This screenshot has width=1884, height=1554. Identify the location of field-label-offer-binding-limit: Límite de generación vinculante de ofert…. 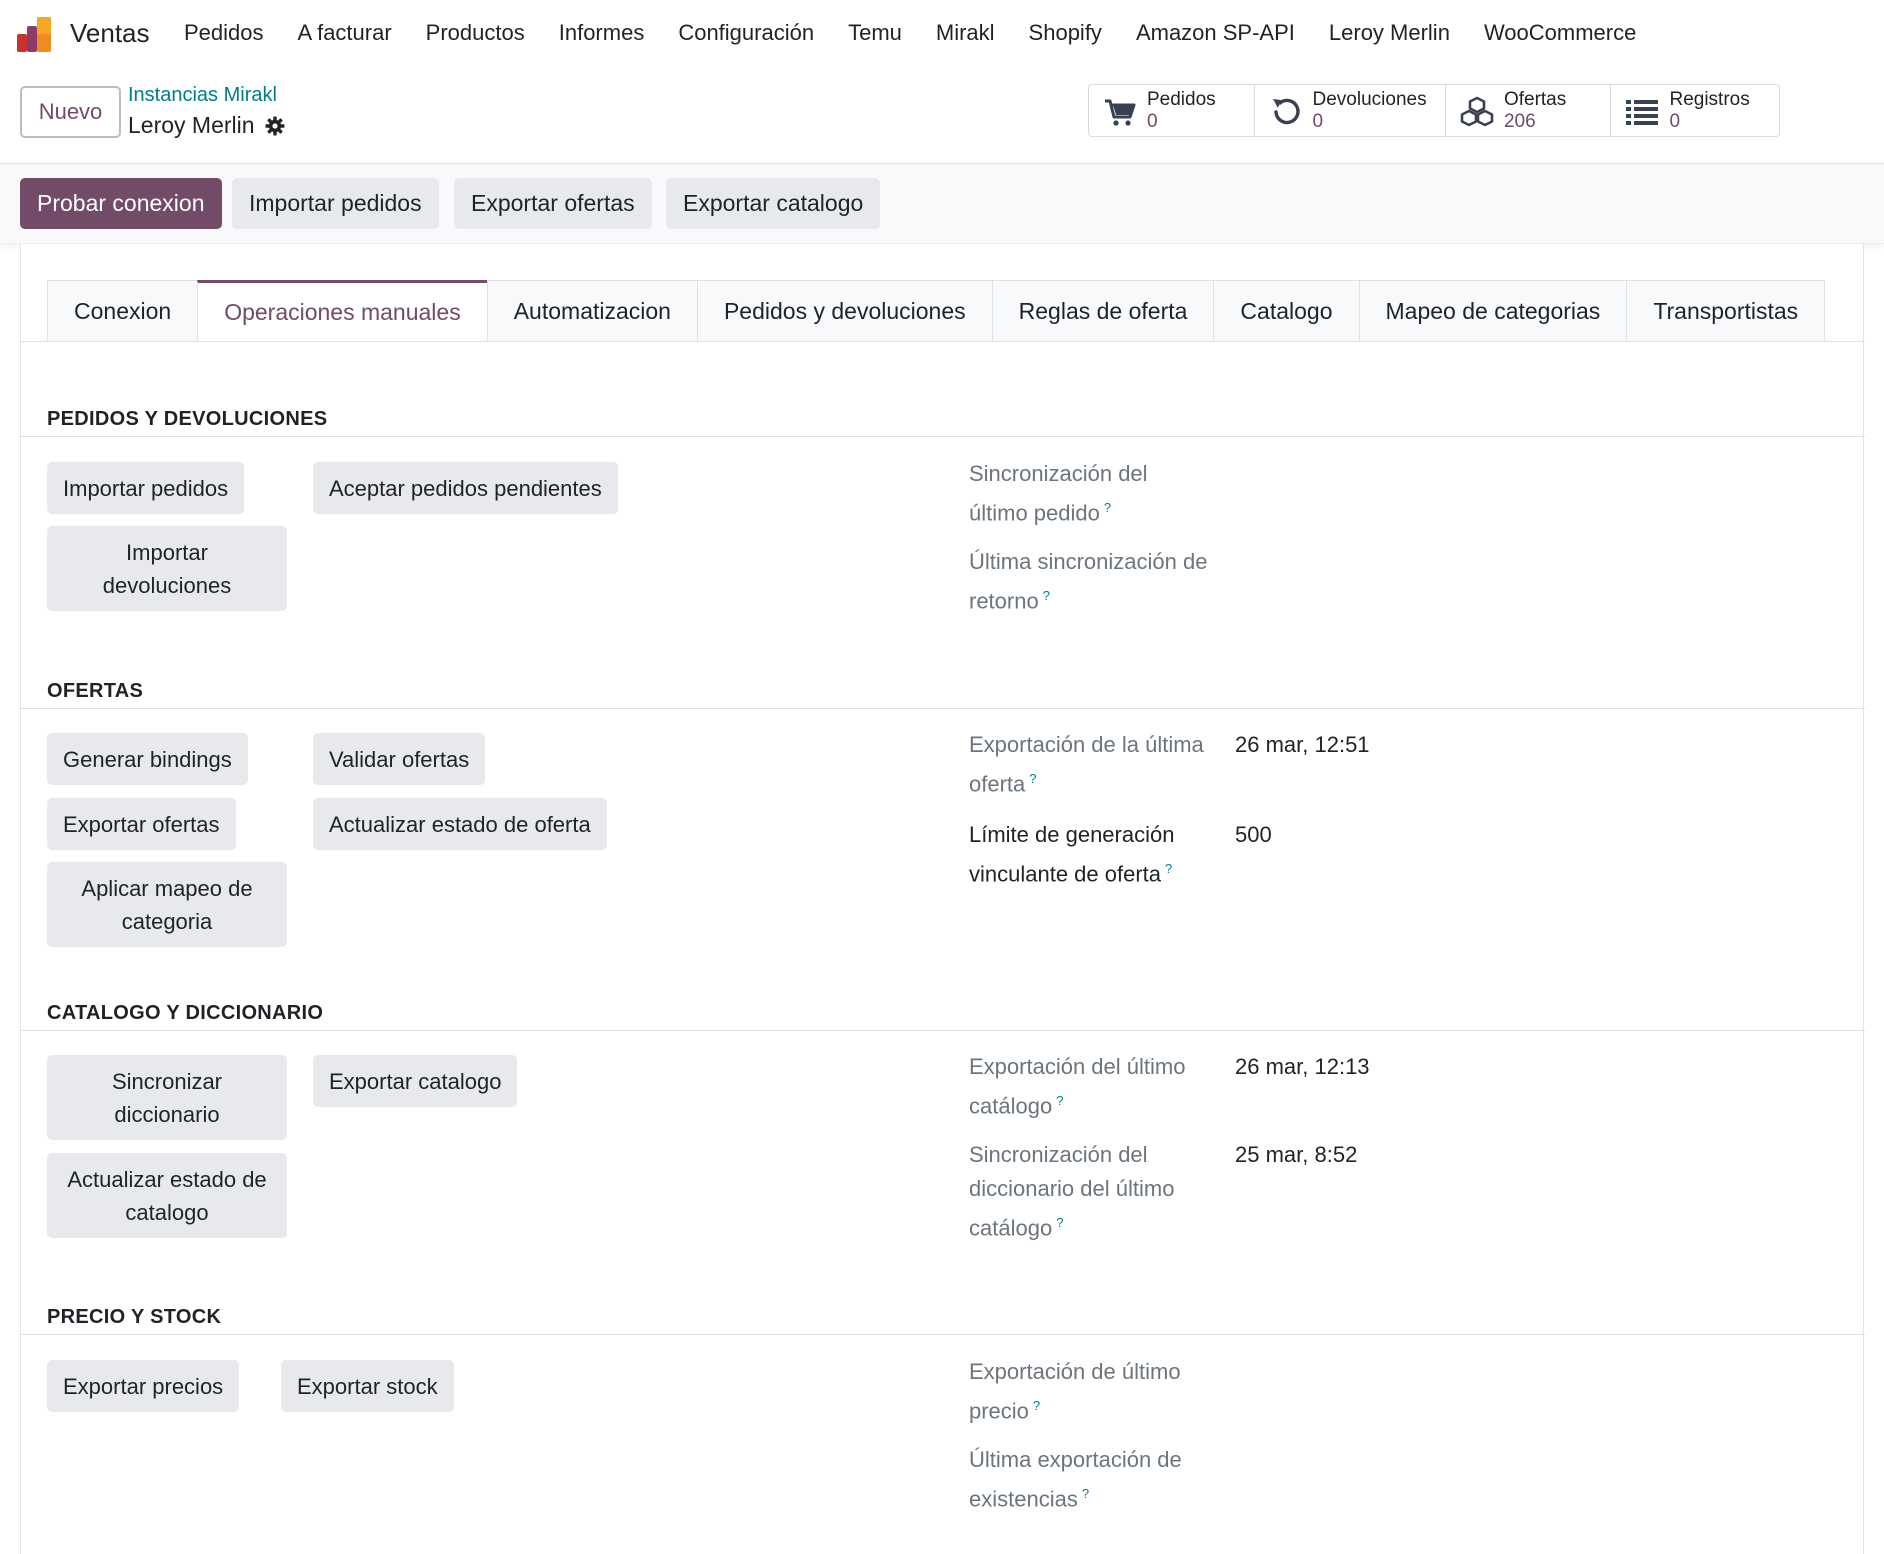
(1089, 854).